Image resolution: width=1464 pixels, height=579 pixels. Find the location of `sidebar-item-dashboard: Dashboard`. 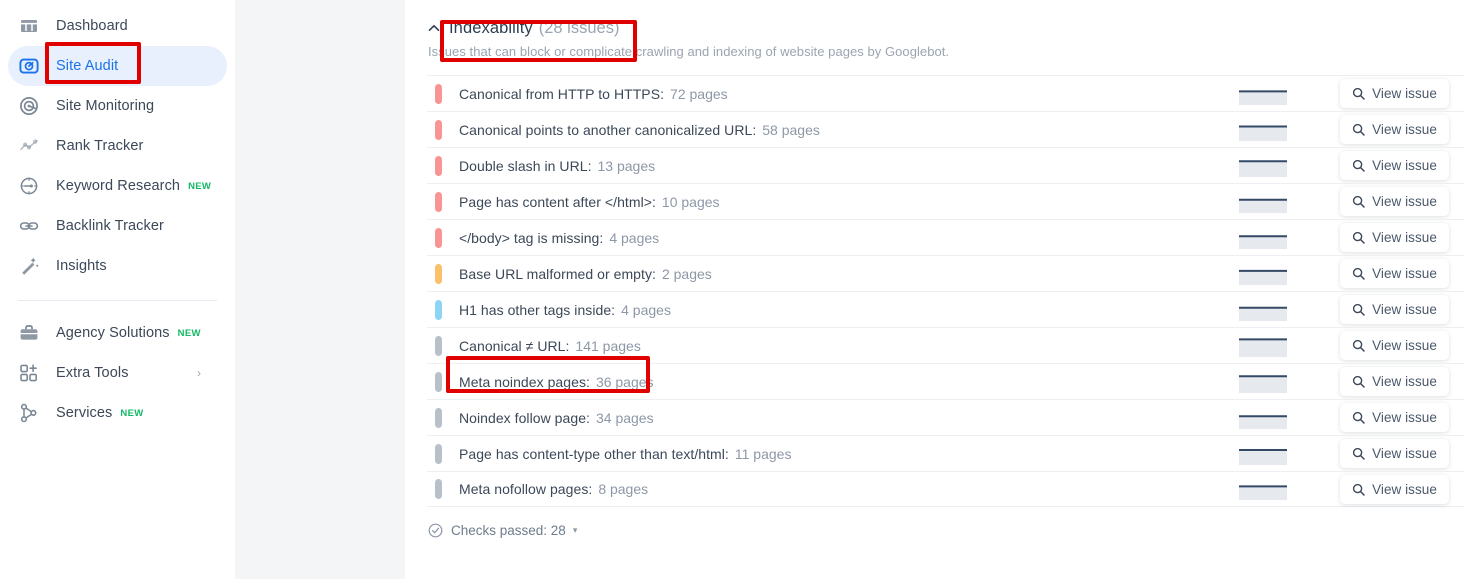

sidebar-item-dashboard: Dashboard is located at coordinates (117, 26).